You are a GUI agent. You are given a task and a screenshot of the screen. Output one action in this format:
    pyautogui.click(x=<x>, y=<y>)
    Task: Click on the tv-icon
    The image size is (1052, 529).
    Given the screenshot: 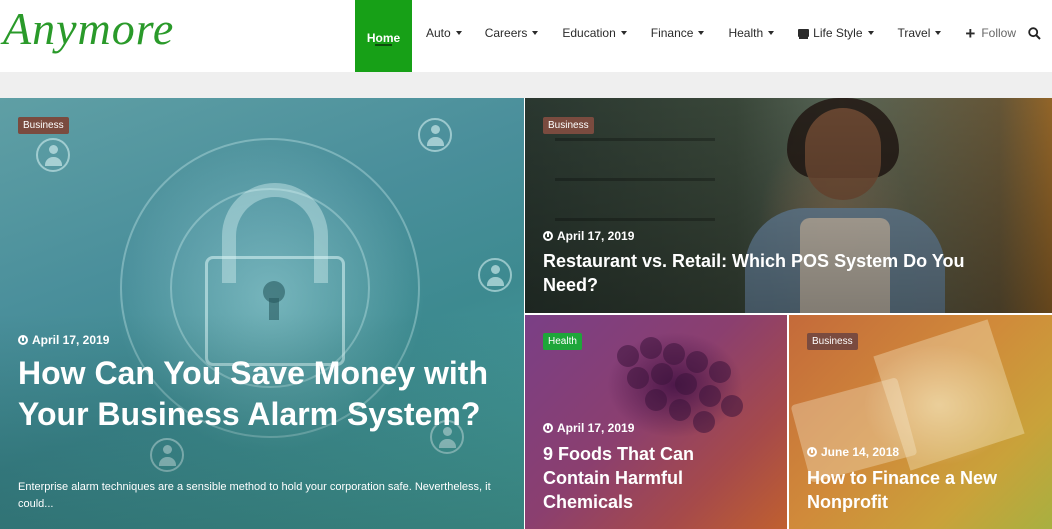 What is the action you would take?
    pyautogui.click(x=804, y=34)
    